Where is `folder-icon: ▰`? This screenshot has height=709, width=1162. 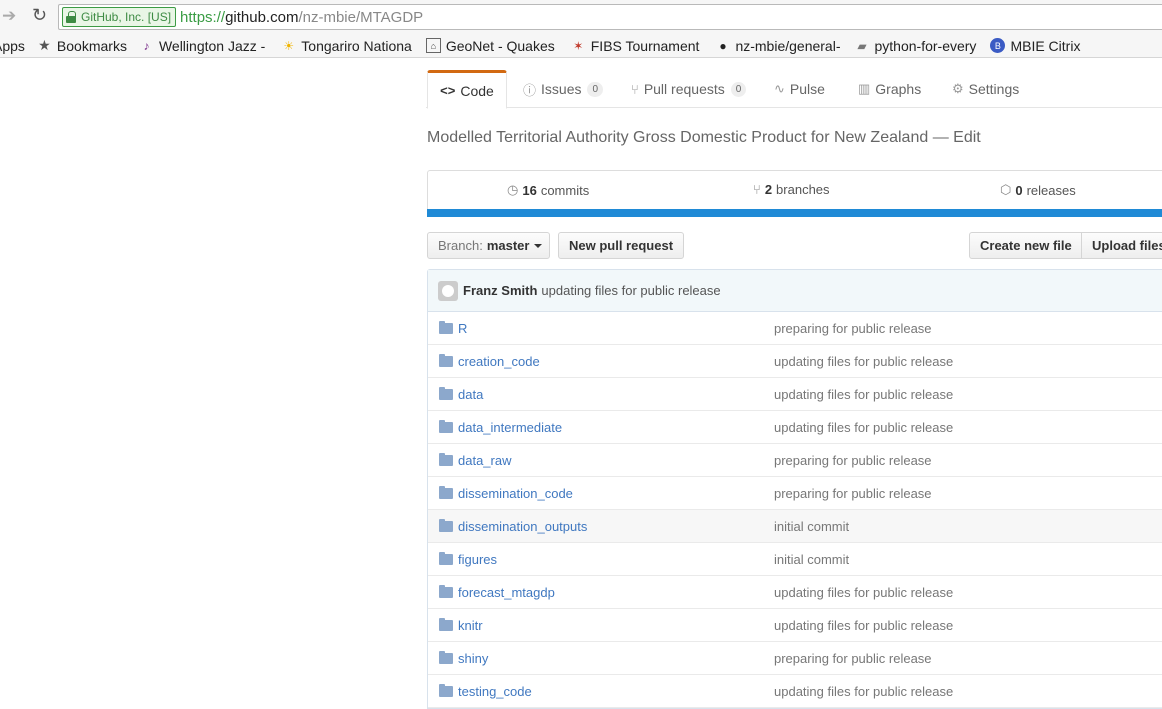
folder-icon: ▰ is located at coordinates (862, 45).